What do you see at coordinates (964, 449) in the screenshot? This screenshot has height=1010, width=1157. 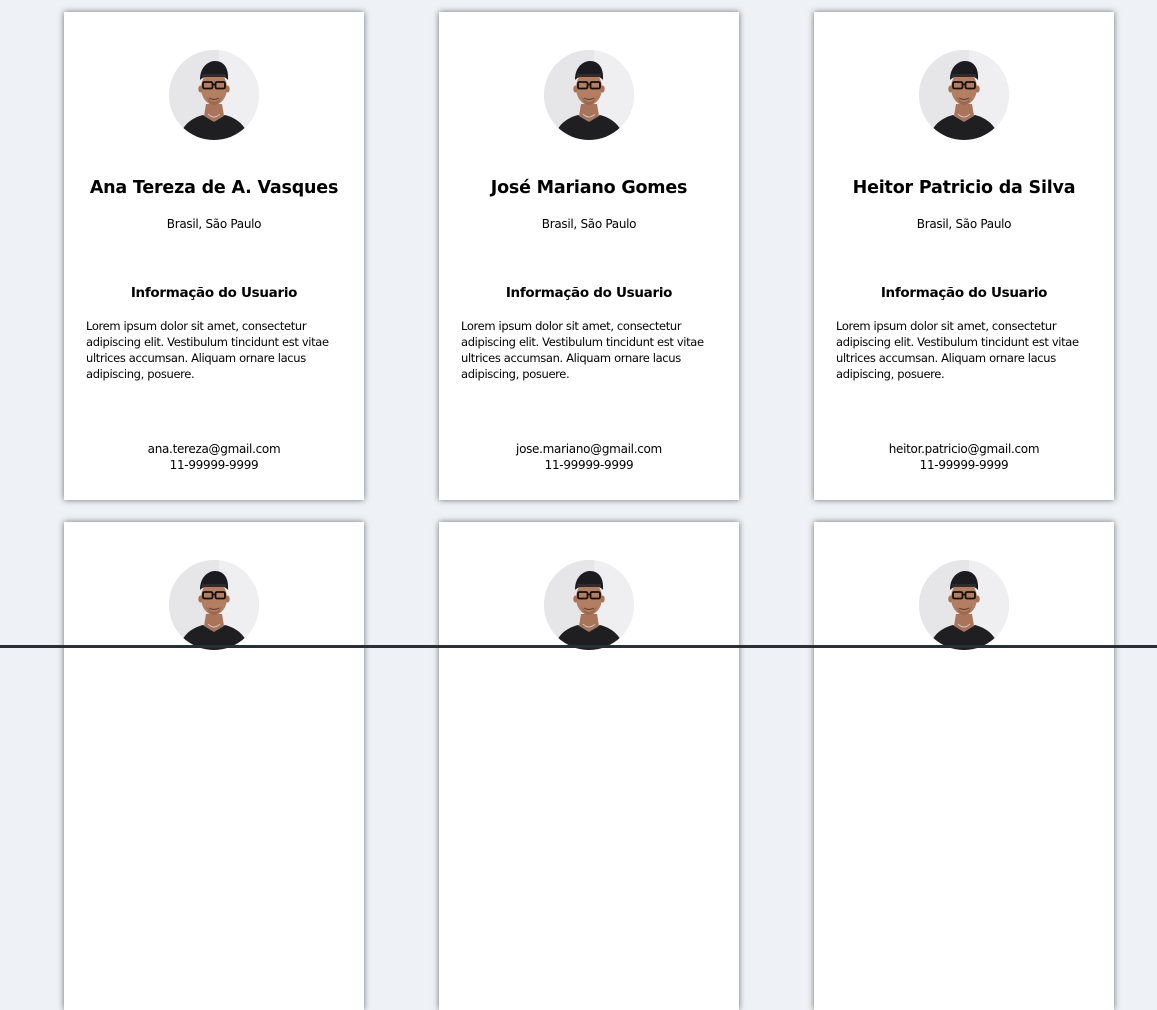 I see `user-email: heitor.patricio@gmail.com` at bounding box center [964, 449].